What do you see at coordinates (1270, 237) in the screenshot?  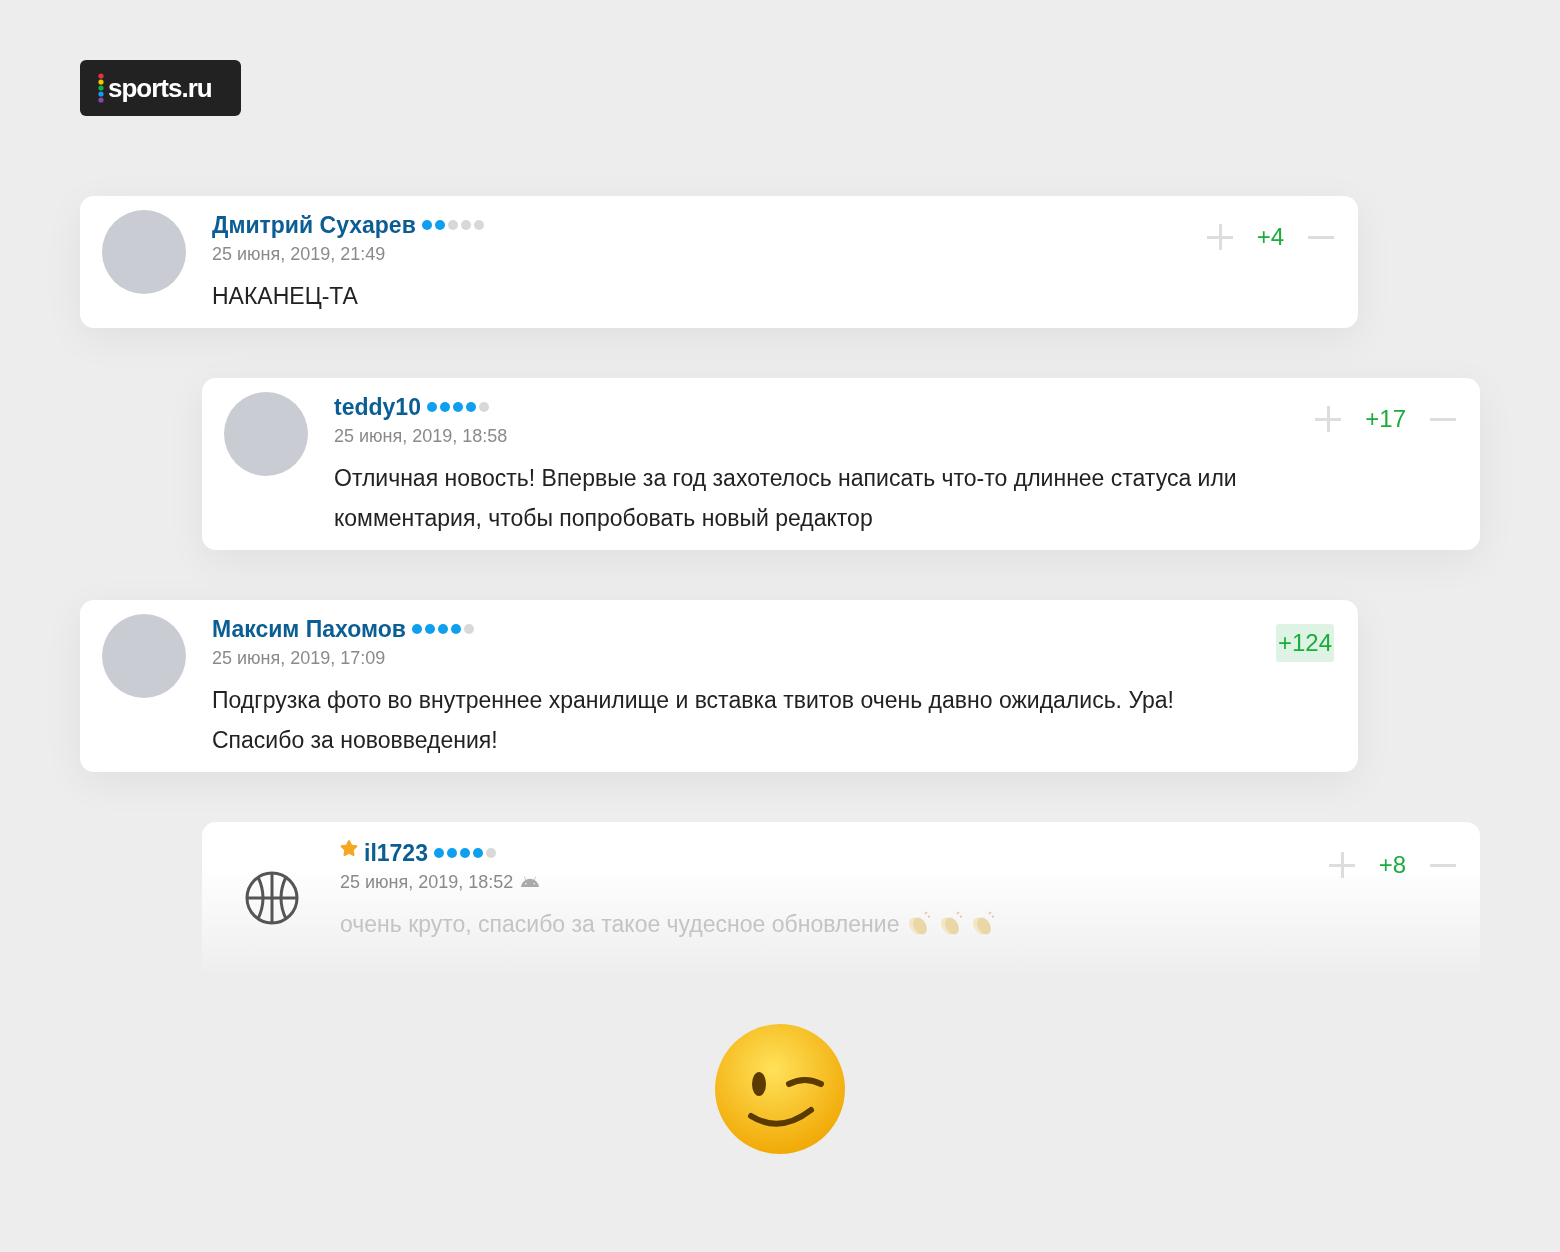 I see `rating-count: +4` at bounding box center [1270, 237].